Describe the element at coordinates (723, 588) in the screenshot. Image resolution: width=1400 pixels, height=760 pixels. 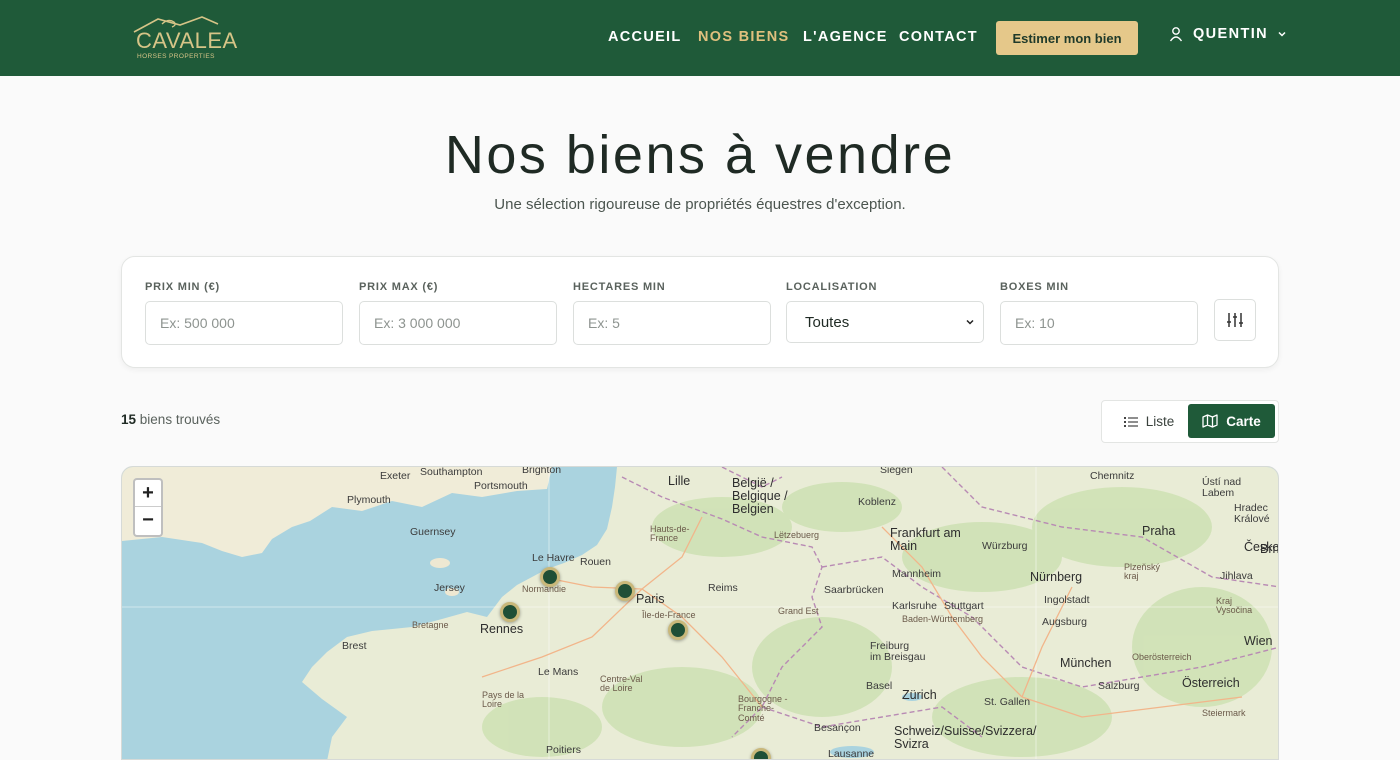
I see `map-label: Reims` at that location.